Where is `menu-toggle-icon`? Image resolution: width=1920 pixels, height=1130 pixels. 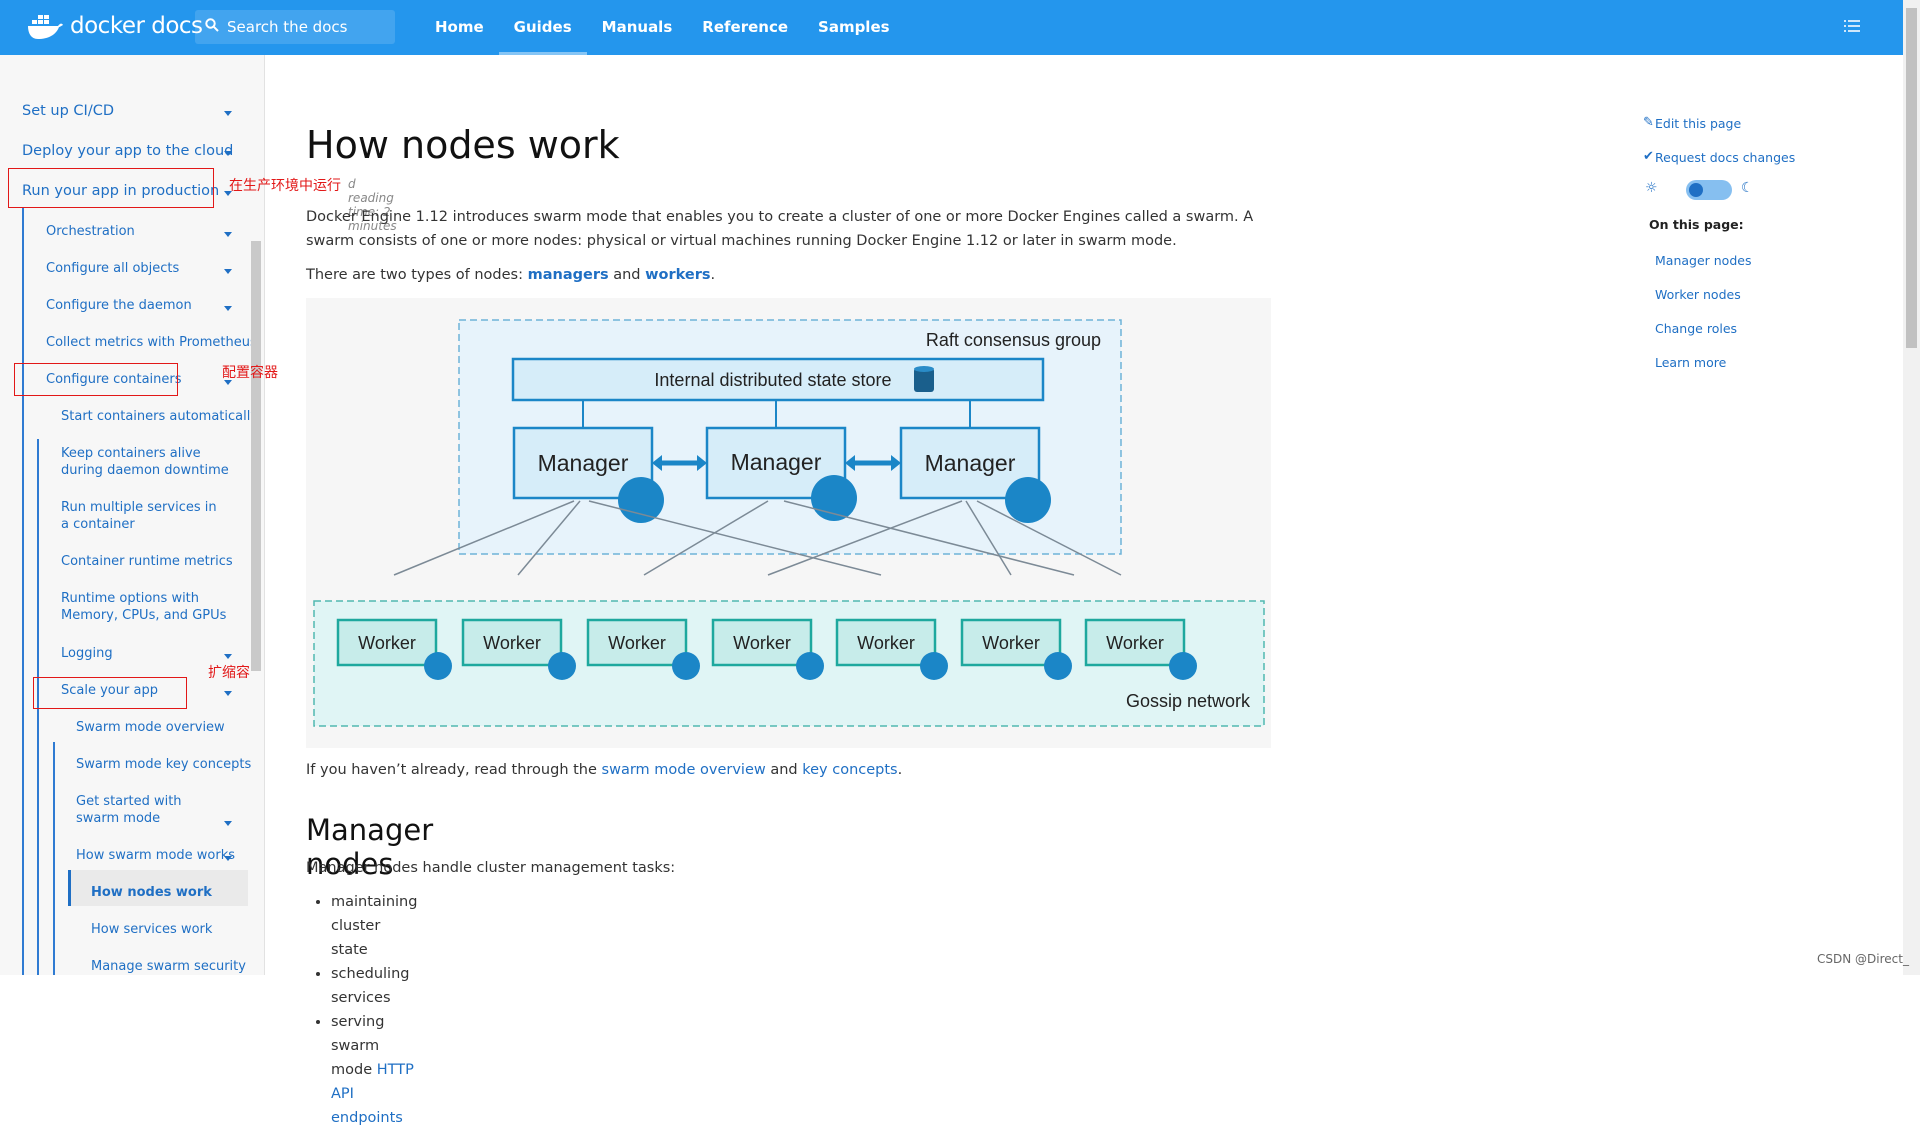 menu-toggle-icon is located at coordinates (1852, 27).